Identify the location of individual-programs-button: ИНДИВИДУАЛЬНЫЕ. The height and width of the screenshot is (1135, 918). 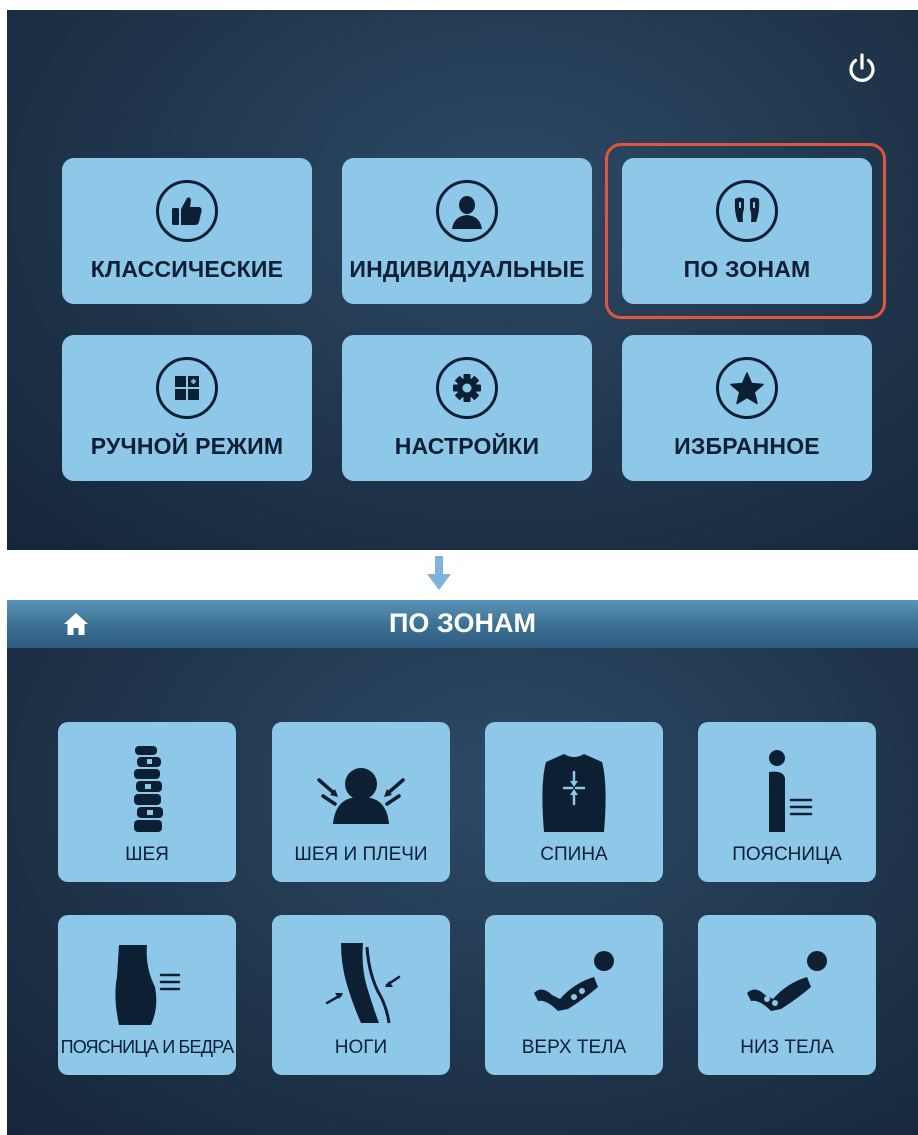
(467, 231).